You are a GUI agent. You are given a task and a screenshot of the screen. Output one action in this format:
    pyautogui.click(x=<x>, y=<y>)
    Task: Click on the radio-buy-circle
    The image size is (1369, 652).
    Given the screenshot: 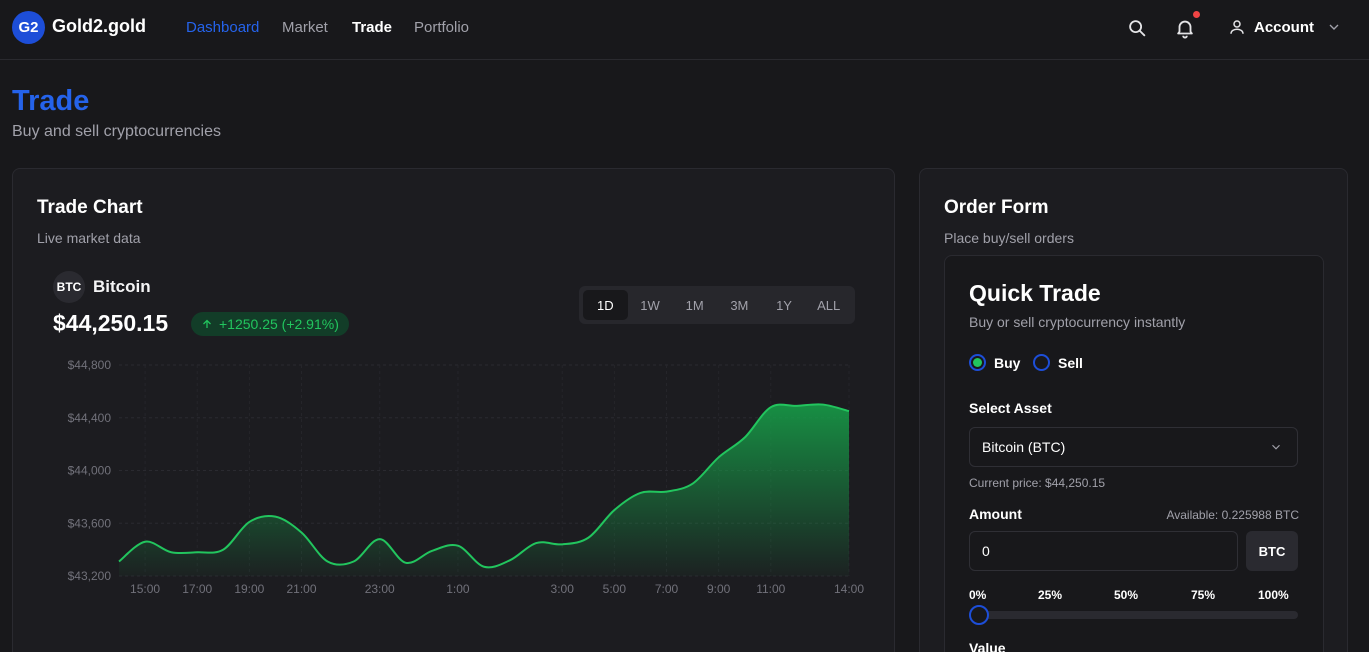 What is the action you would take?
    pyautogui.click(x=977, y=362)
    